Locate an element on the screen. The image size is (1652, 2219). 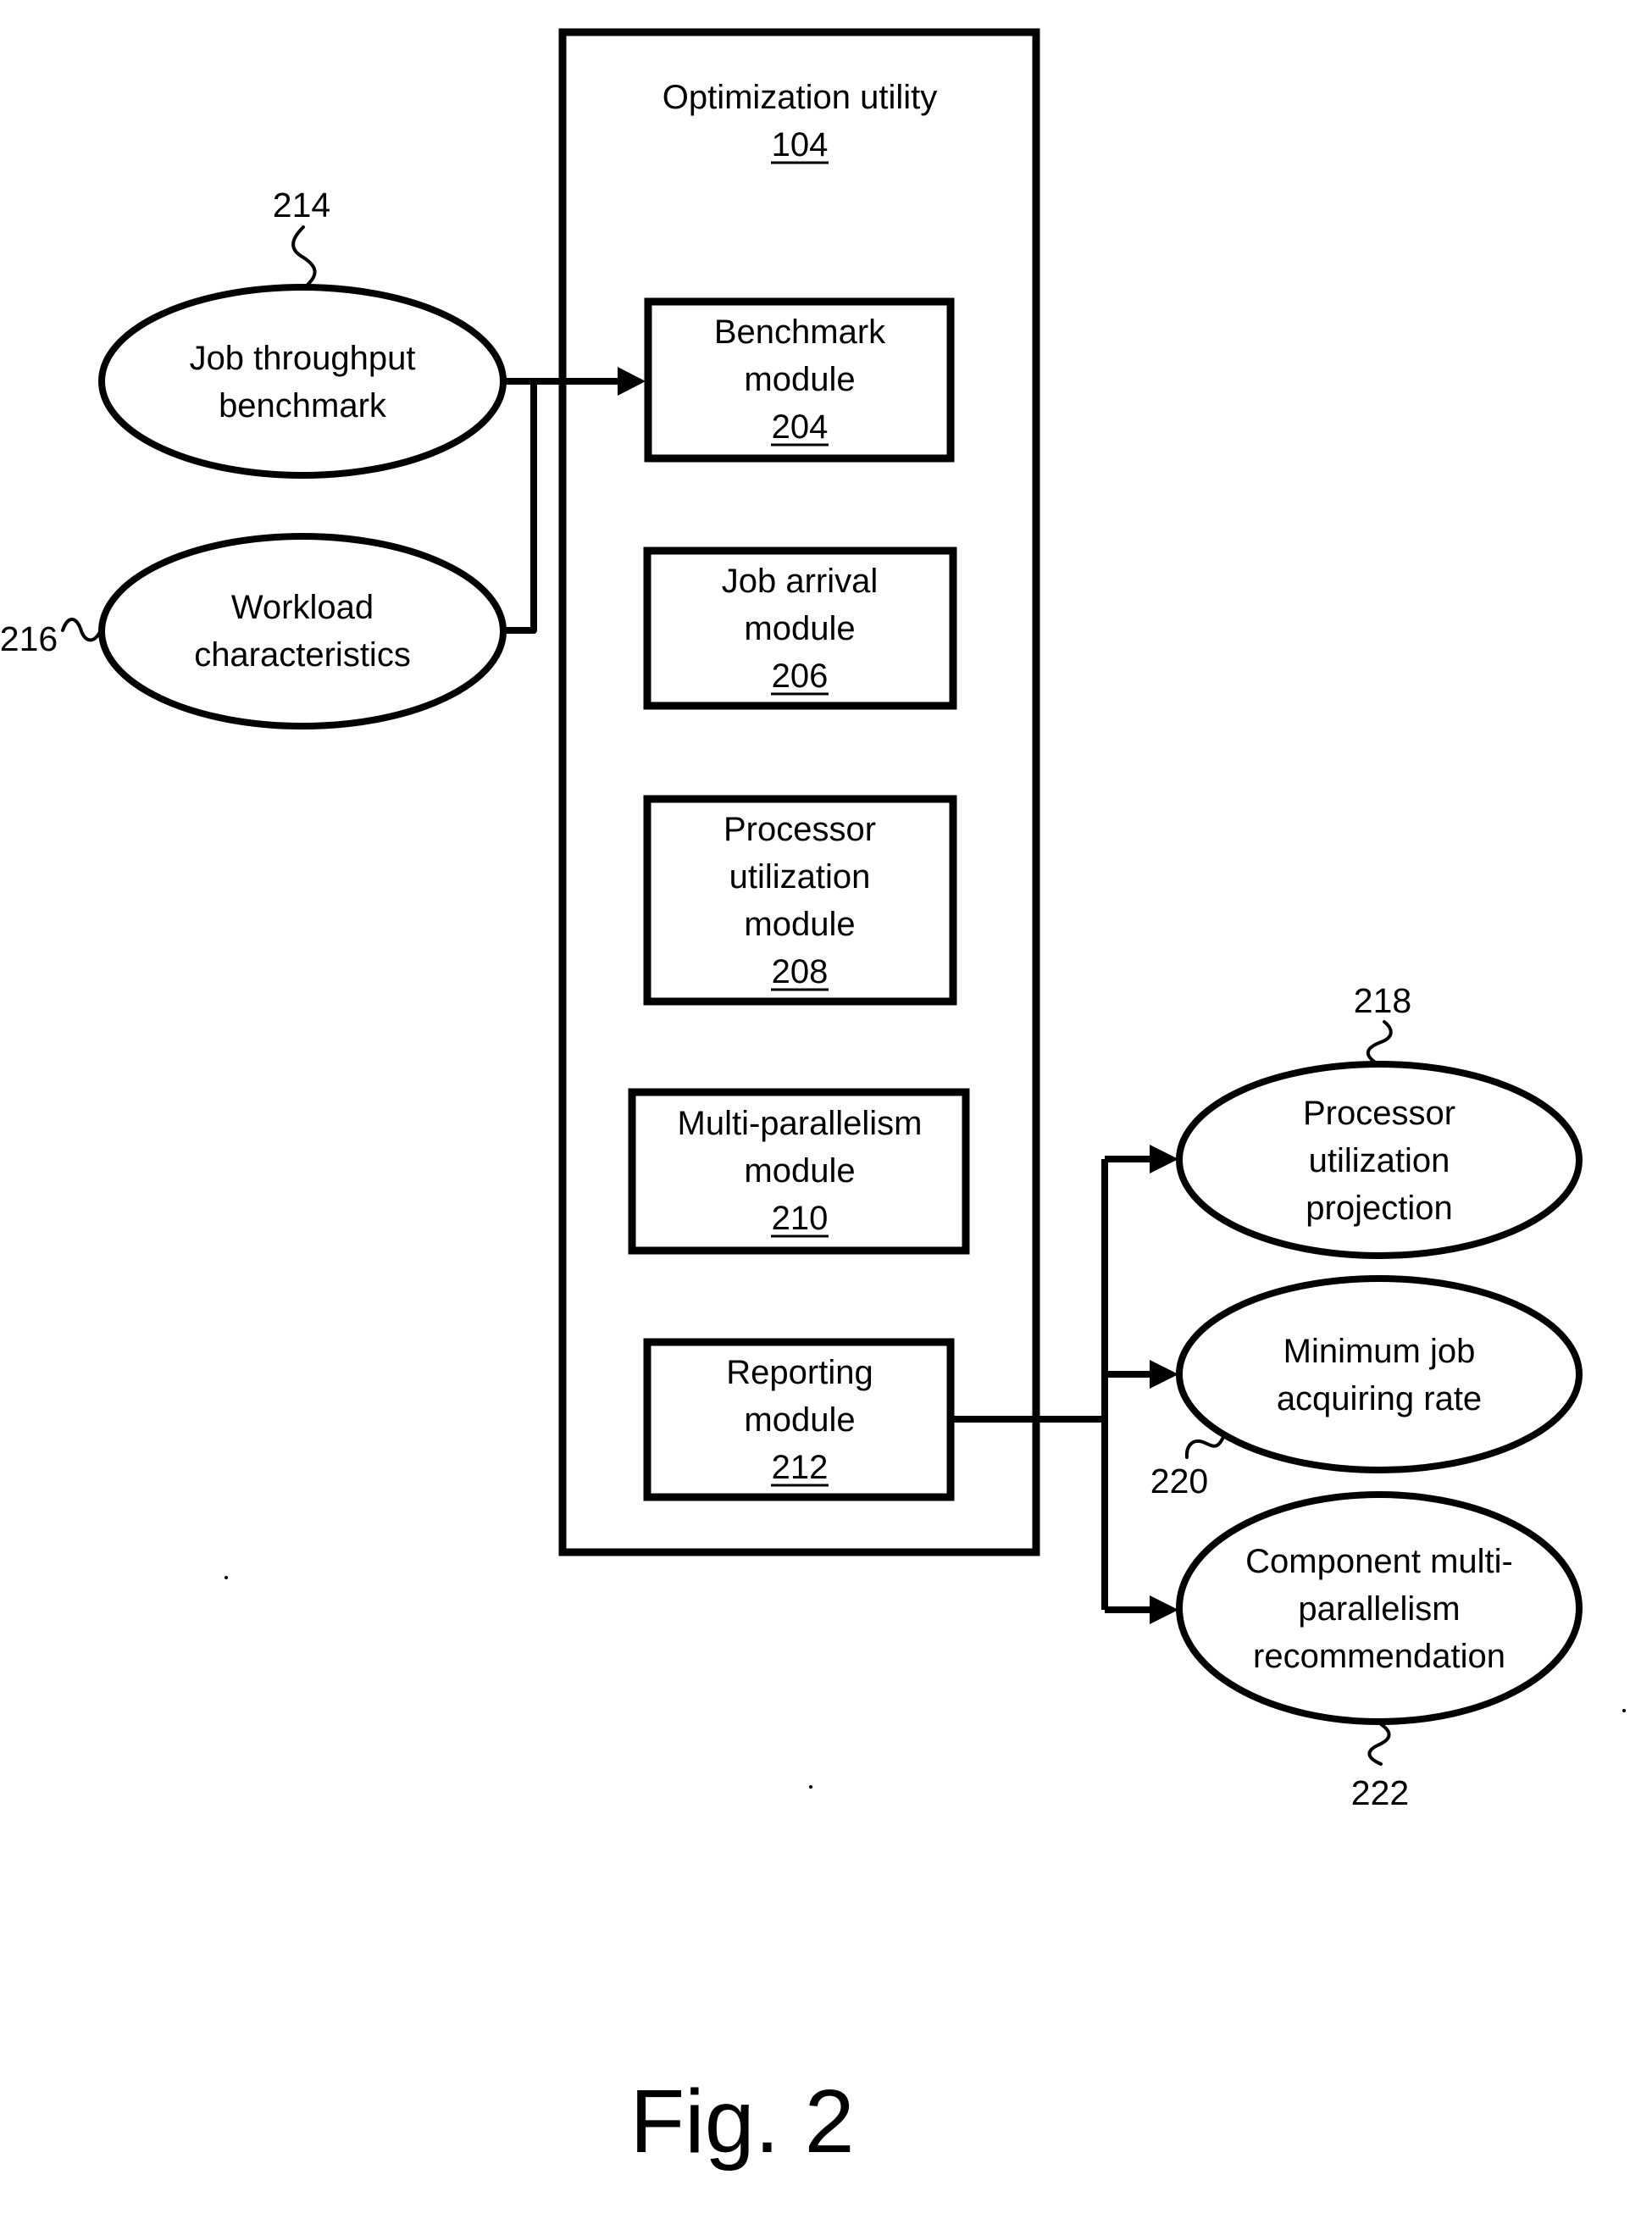
minimum-job-acquiring-rate-output: Minimum job acquiring rate 220 is located at coordinates (1367, 1388).